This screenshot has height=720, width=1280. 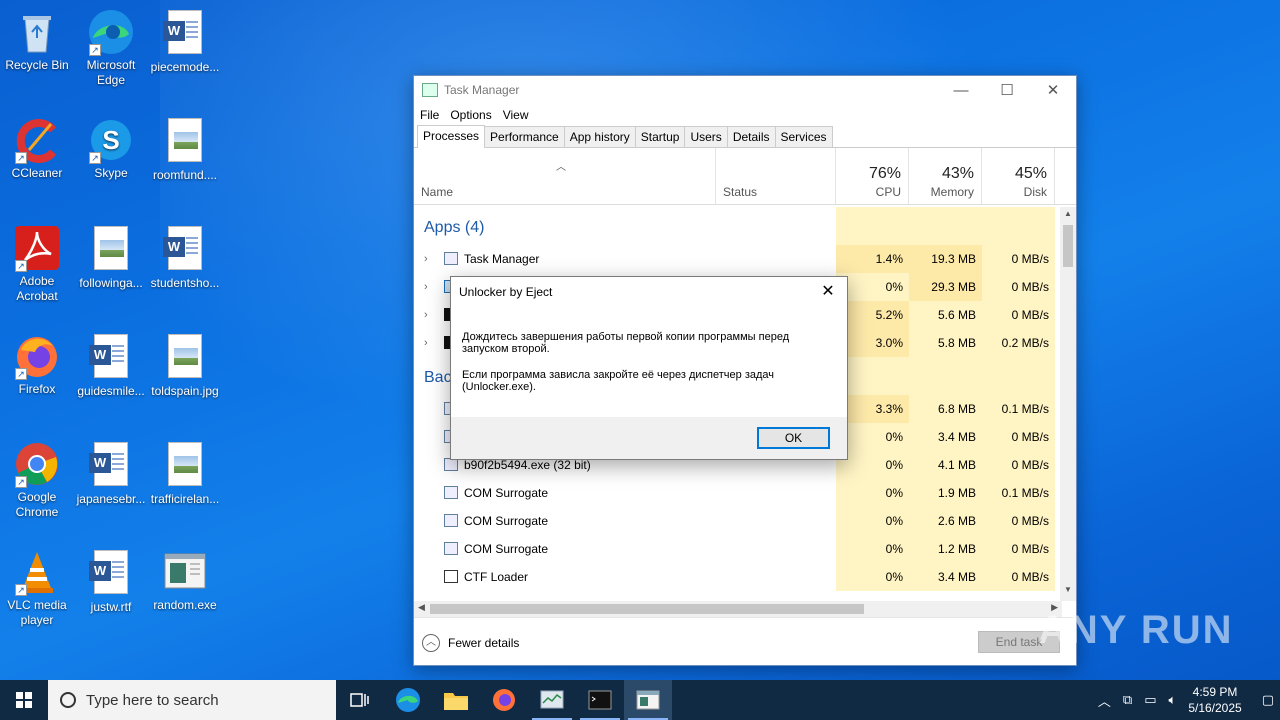 What do you see at coordinates (599, 136) in the screenshot?
I see `tab-app-history: App history` at bounding box center [599, 136].